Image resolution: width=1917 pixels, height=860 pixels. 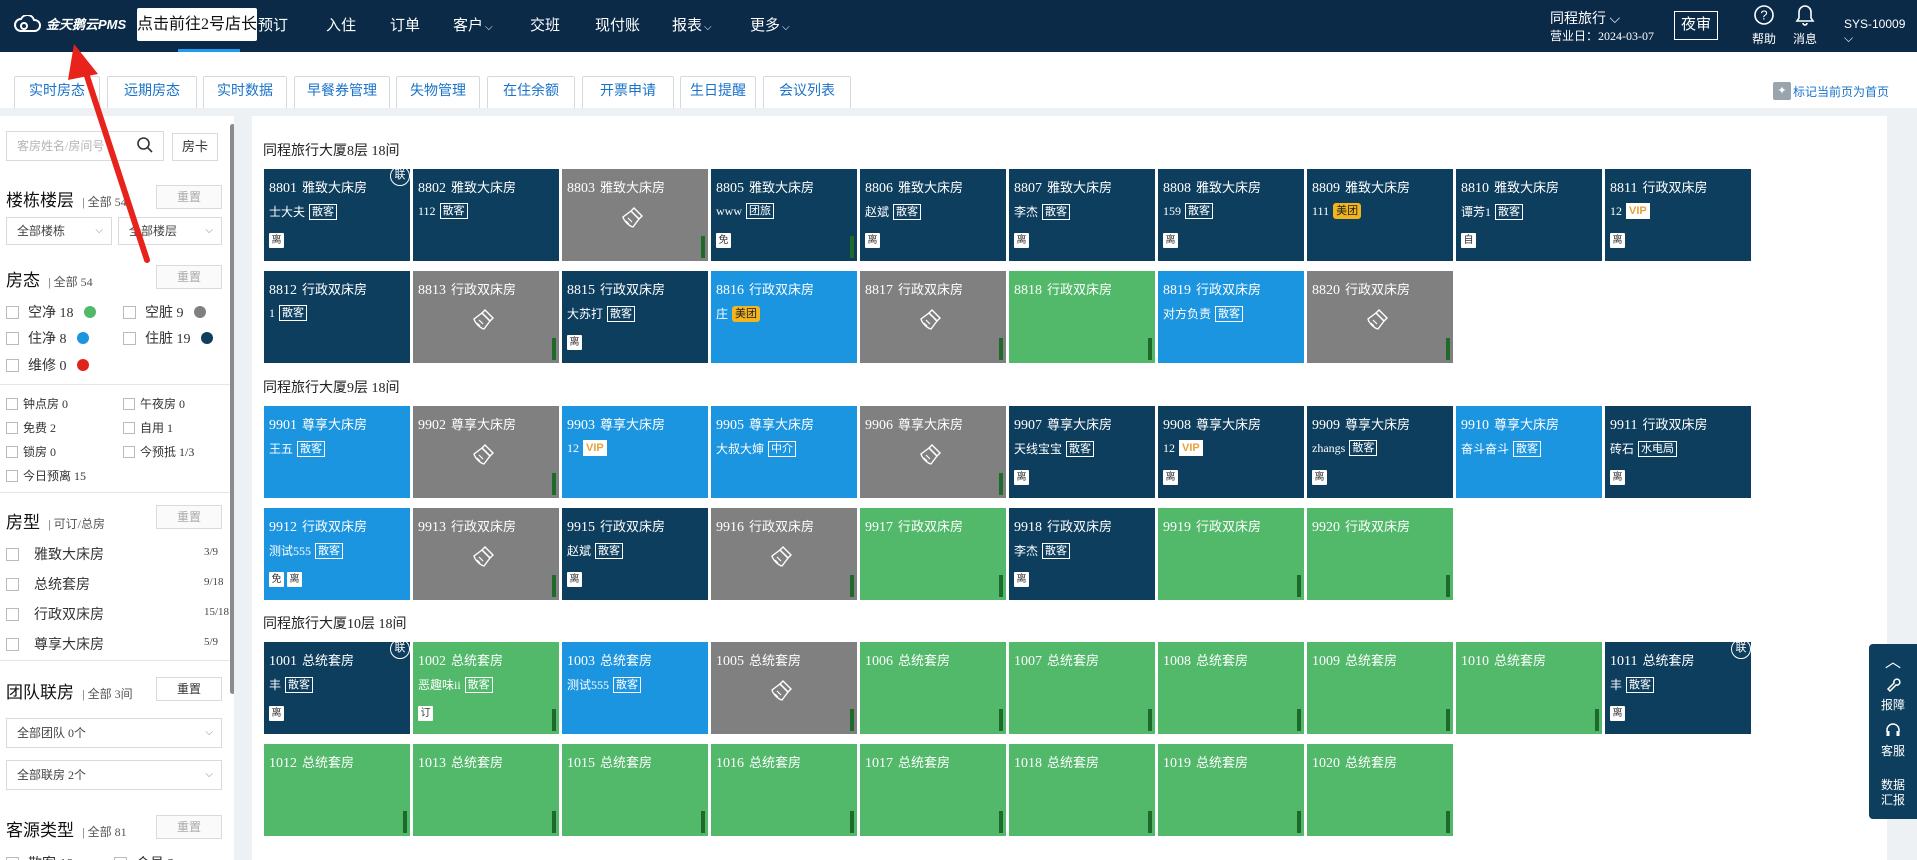 What do you see at coordinates (486, 317) in the screenshot?
I see `room-card: 8813 行政双床房` at bounding box center [486, 317].